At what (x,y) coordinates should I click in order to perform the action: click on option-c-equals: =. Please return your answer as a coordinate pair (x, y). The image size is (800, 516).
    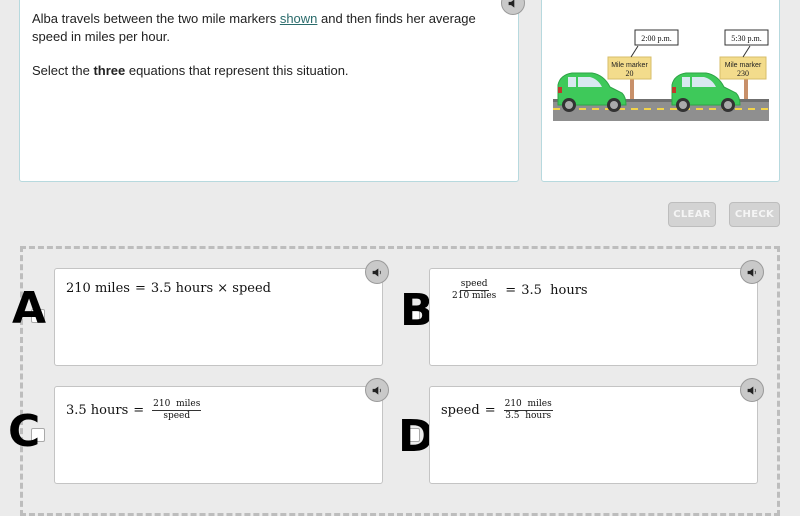
    Looking at the image, I should click on (139, 410).